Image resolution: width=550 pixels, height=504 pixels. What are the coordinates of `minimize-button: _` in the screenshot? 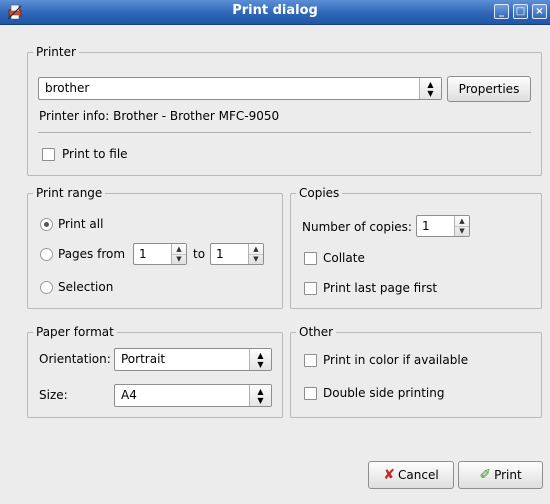 It's located at (501, 11).